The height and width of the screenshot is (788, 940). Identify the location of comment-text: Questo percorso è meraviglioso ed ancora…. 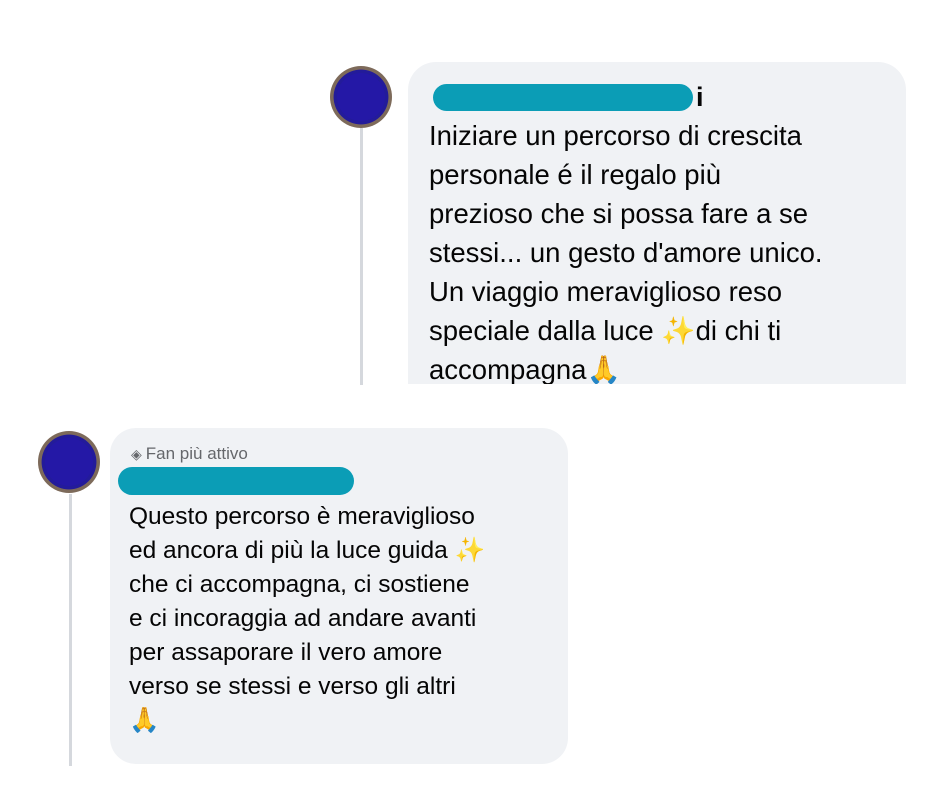
(307, 618).